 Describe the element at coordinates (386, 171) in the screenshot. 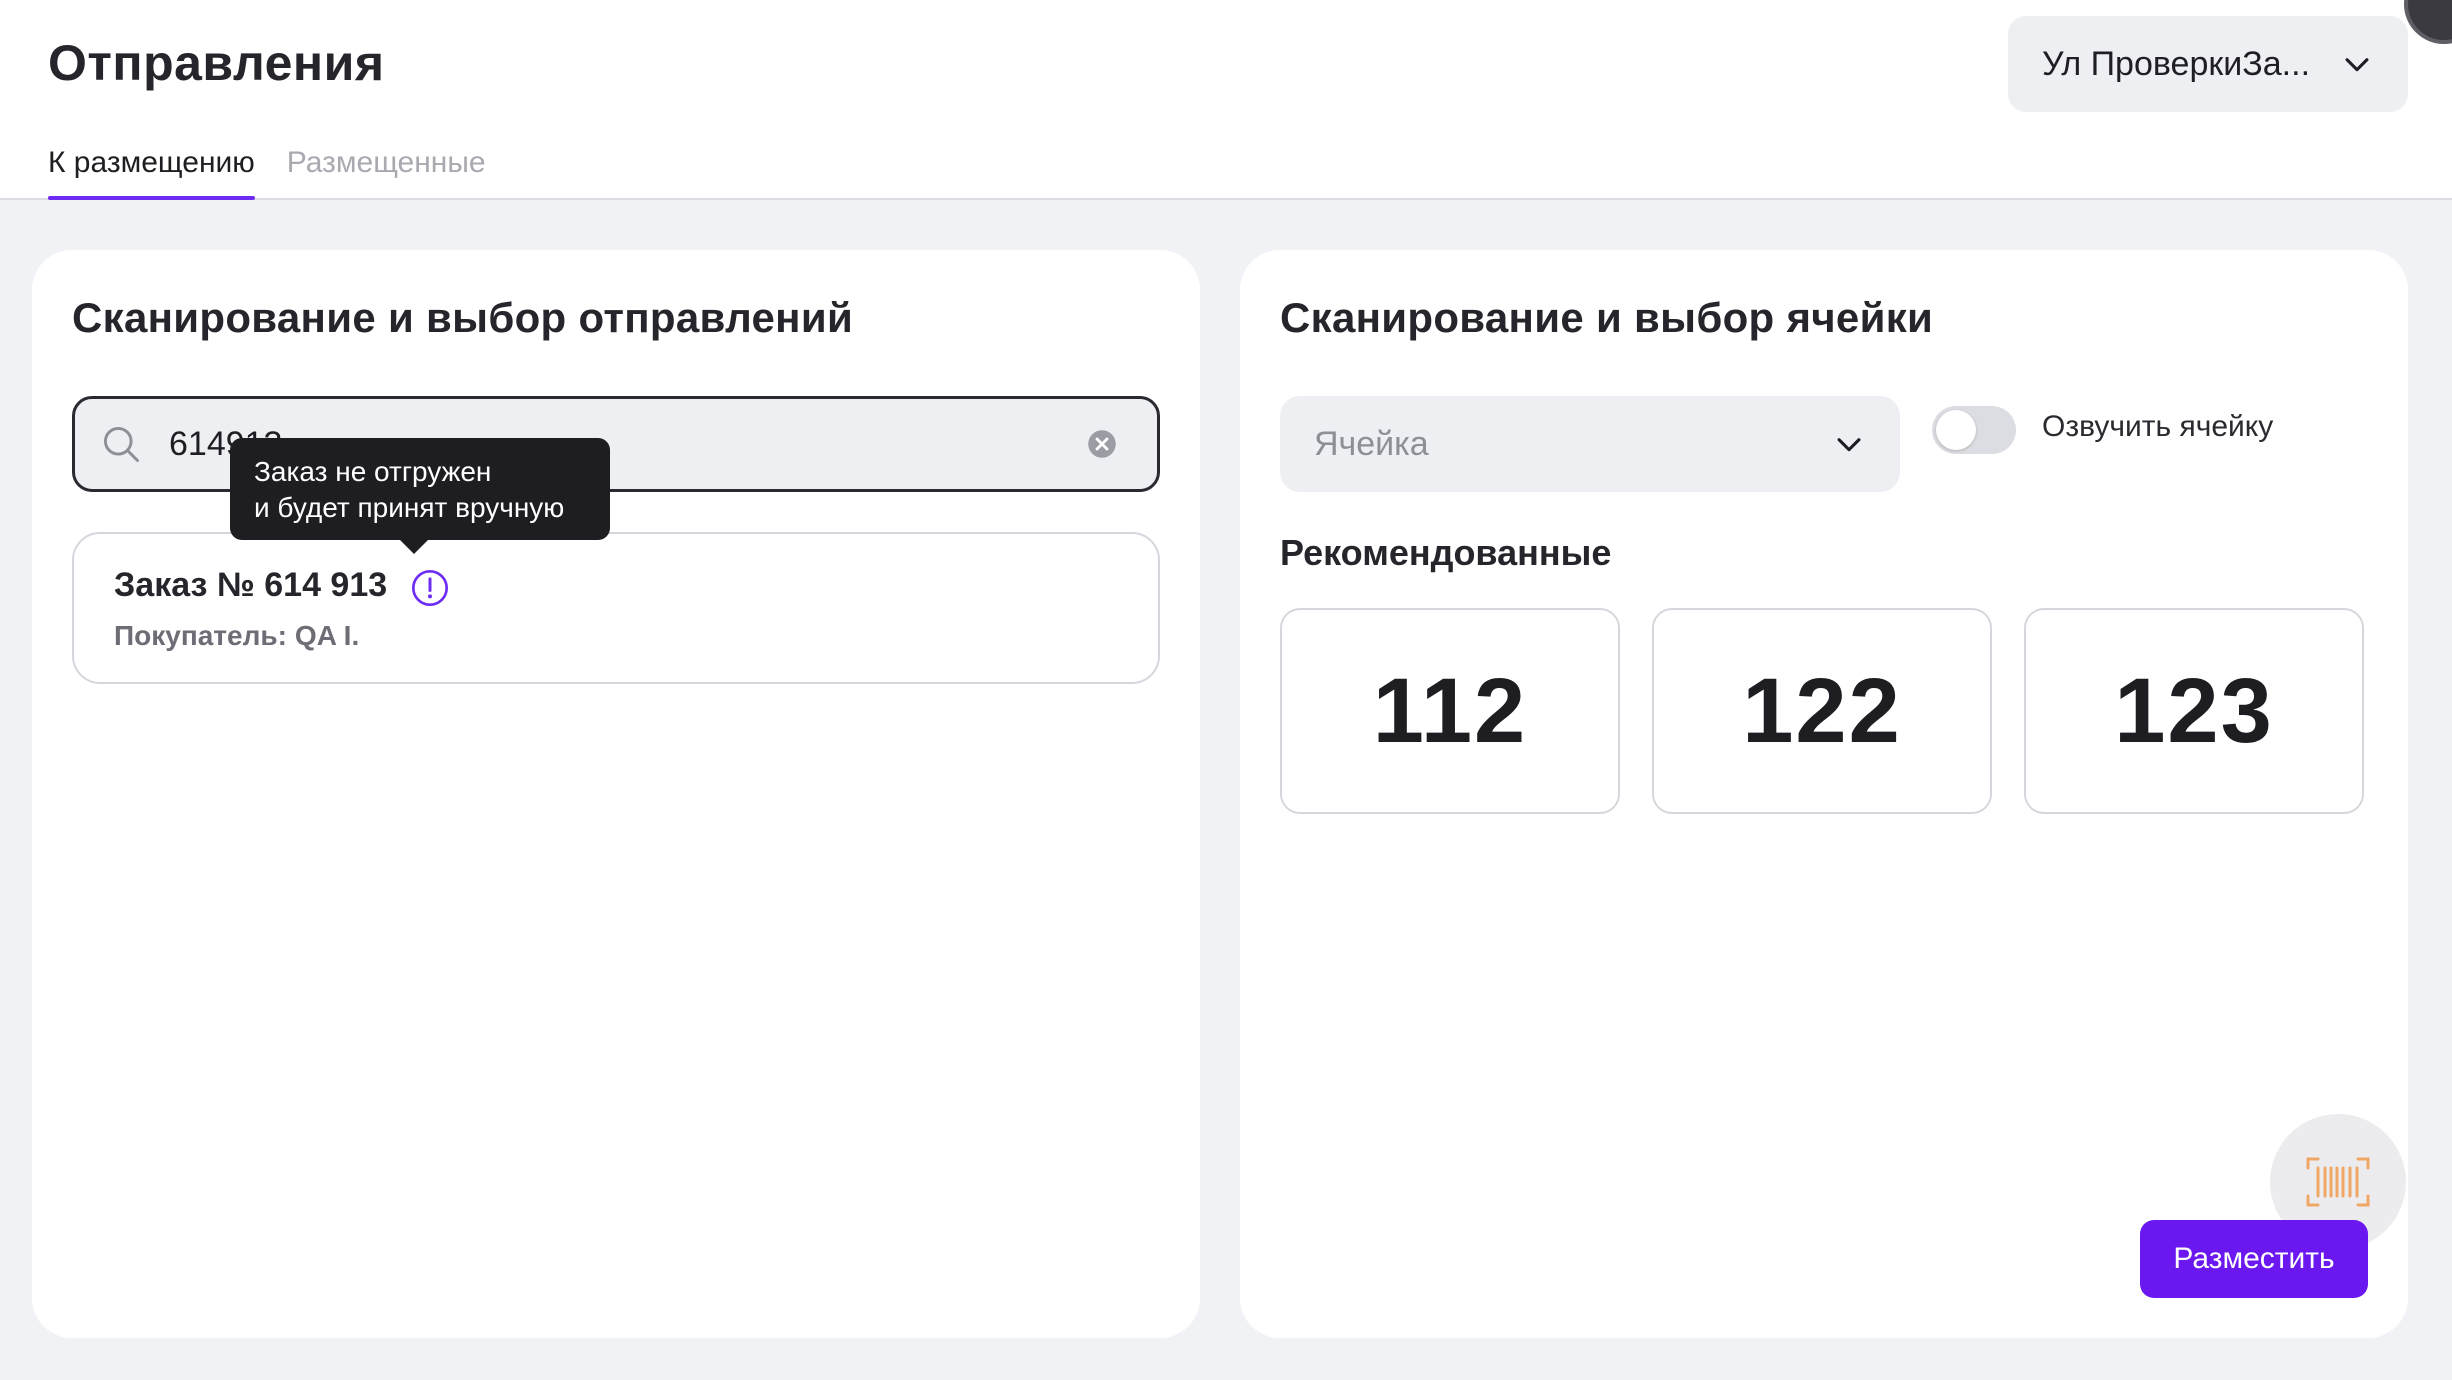

I see `tab-placed: Размещенные` at that location.